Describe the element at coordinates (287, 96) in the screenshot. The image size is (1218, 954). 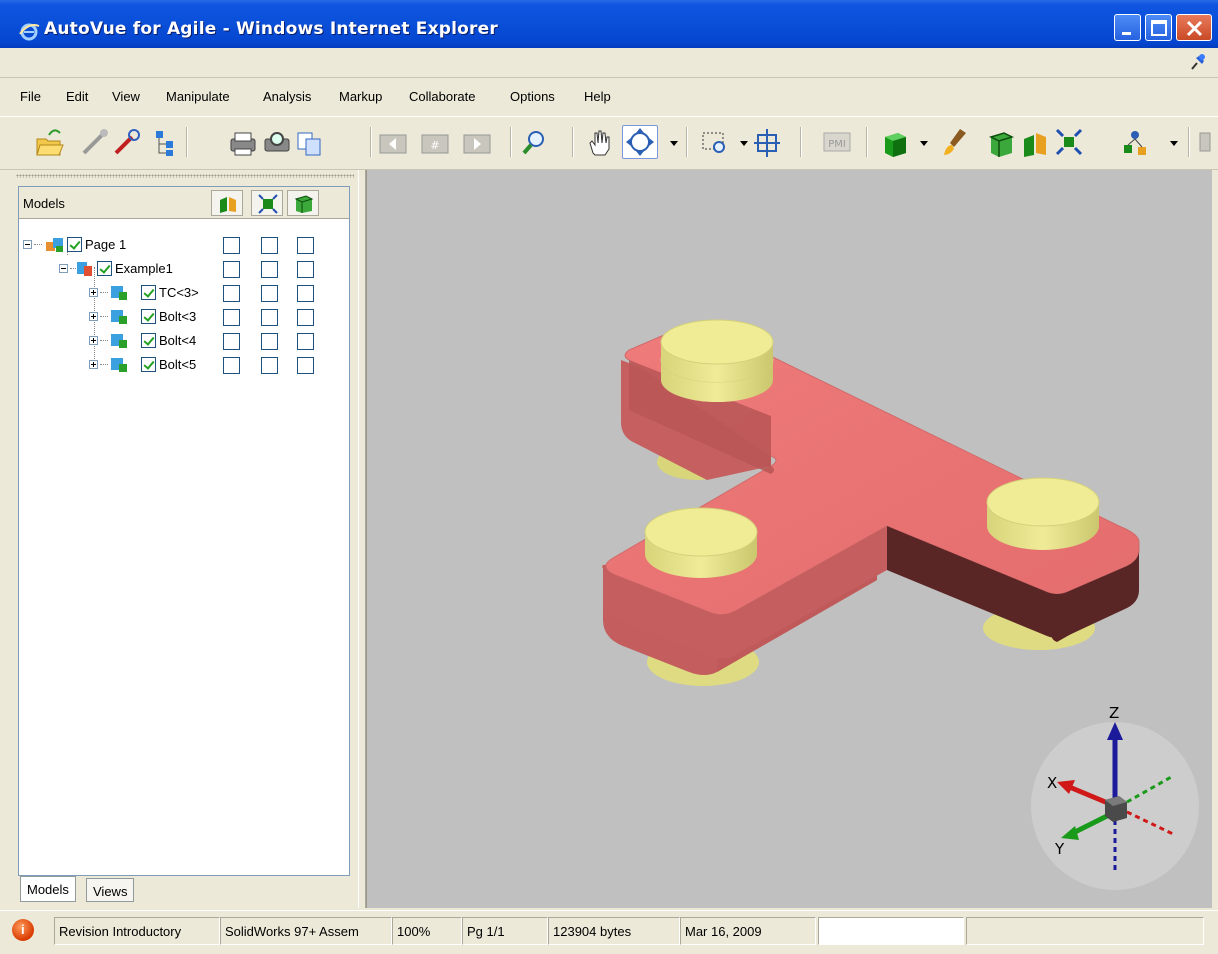
I see `menu-analysis: Analysis` at that location.